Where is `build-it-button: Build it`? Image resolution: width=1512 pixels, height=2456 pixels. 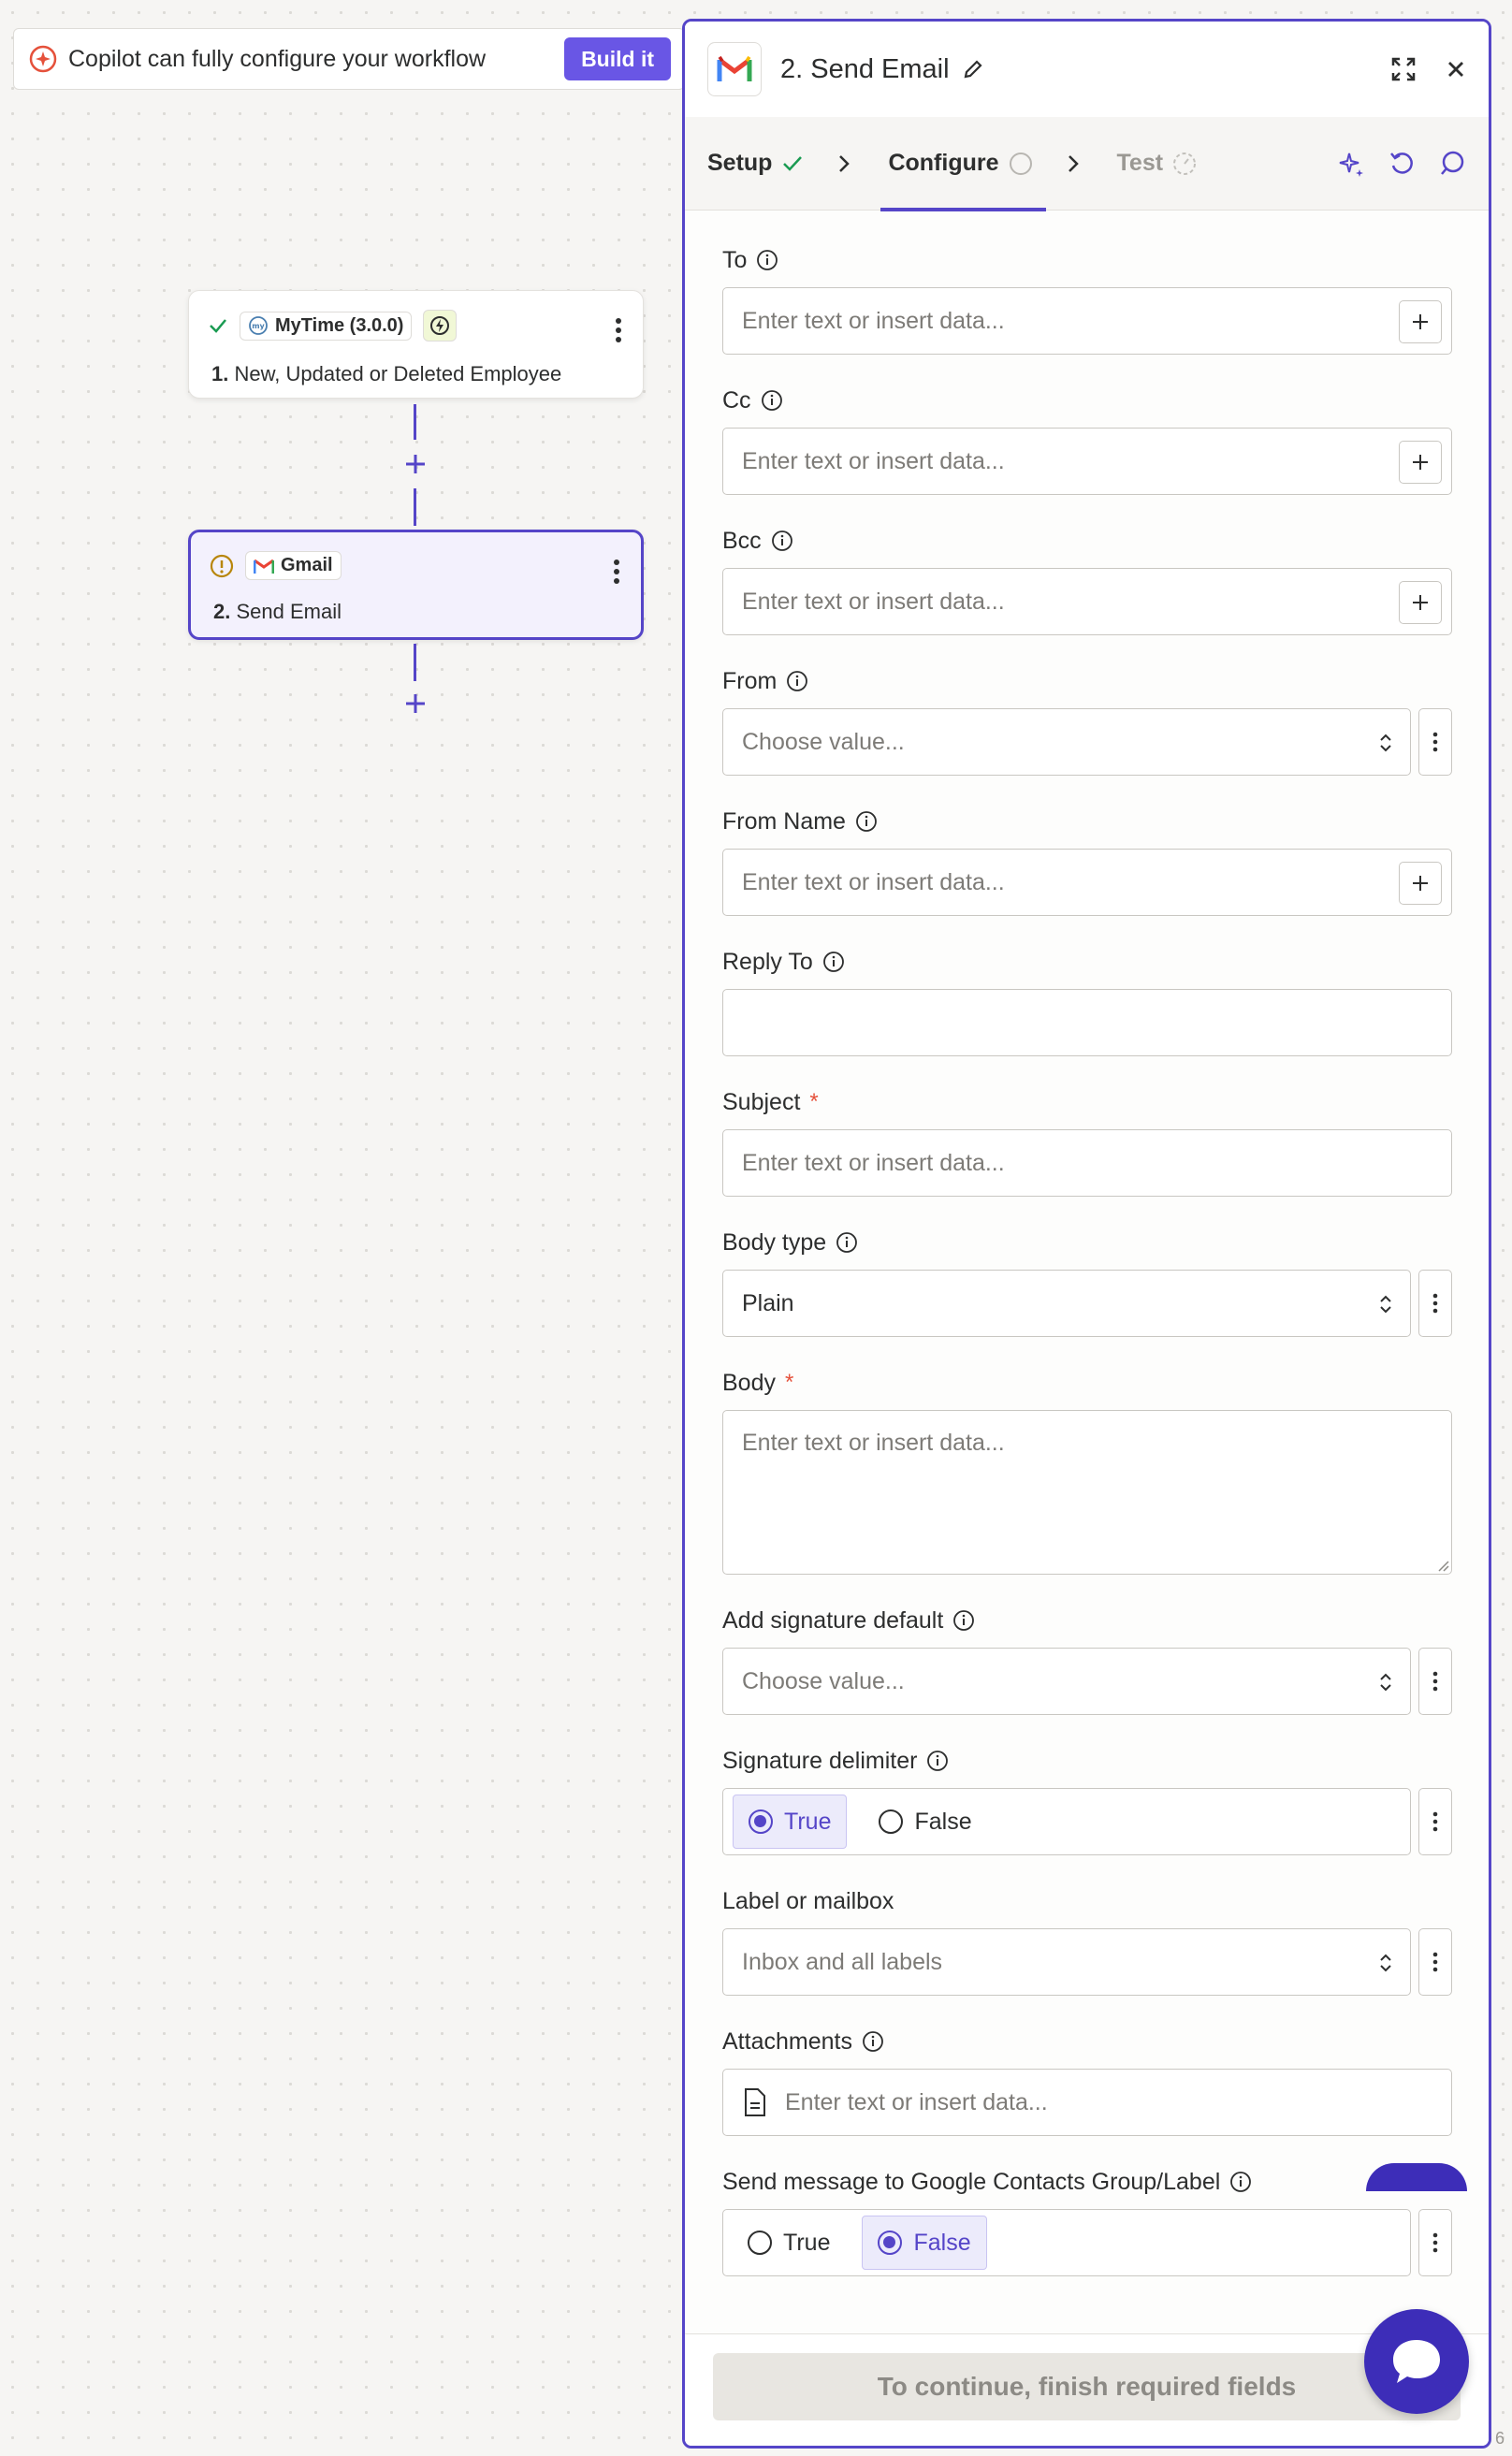
build-it-button: Build it is located at coordinates (618, 58).